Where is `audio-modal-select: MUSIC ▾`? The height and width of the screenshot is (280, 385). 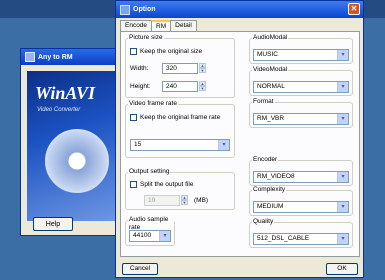 audio-modal-select: MUSIC ▾ is located at coordinates (301, 55).